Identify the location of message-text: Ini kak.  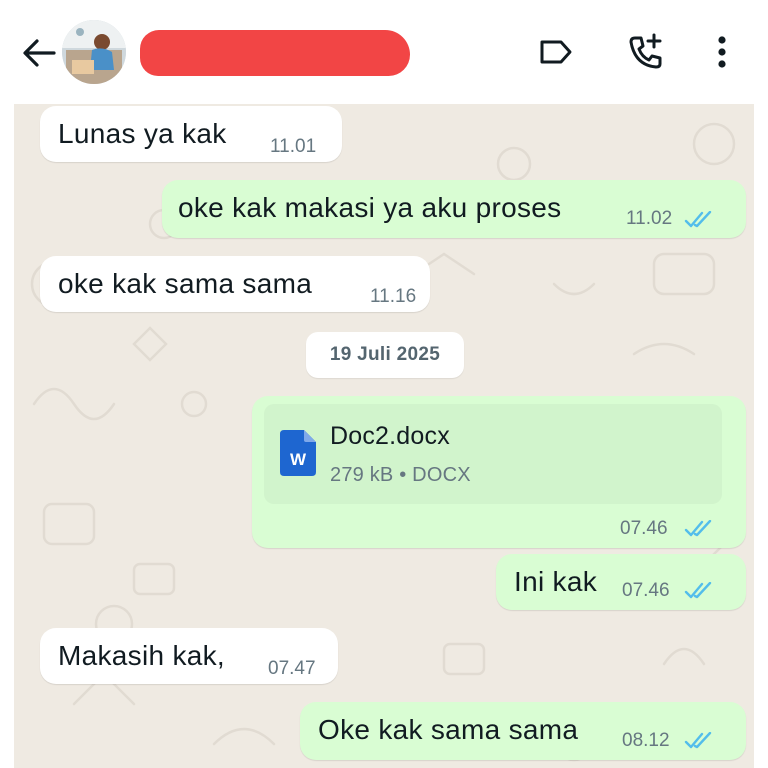
(556, 581).